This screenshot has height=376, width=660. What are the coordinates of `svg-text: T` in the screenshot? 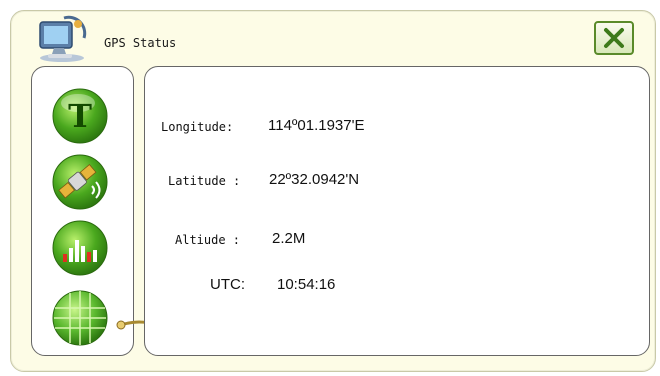 It's located at (80, 116).